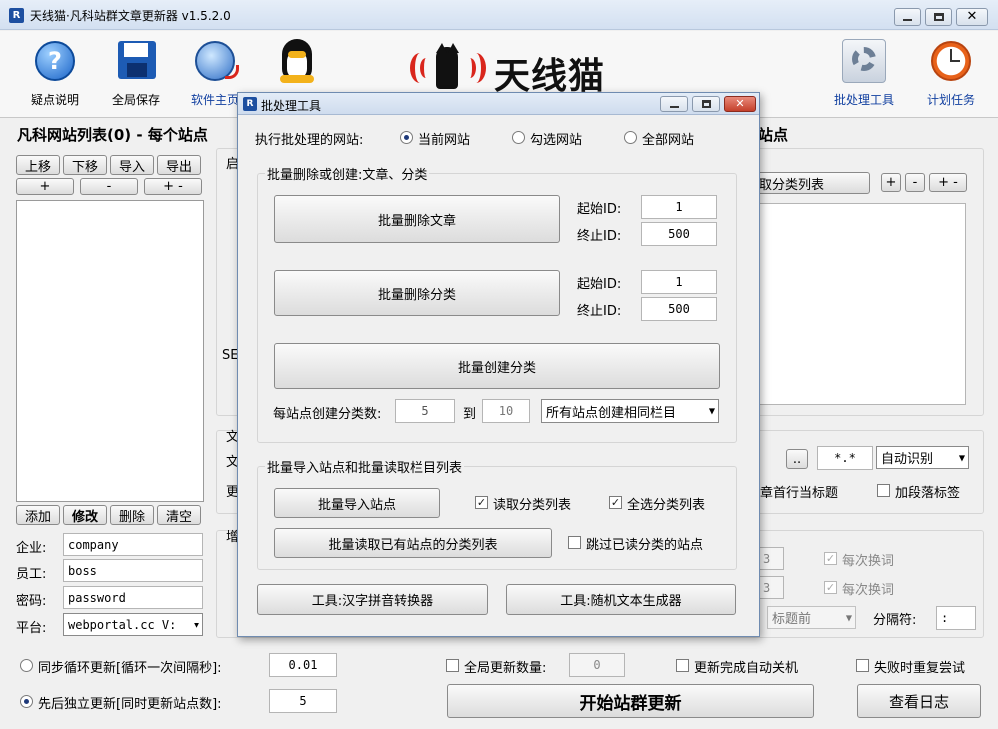  I want to click on close-button: ✕, so click(972, 17).